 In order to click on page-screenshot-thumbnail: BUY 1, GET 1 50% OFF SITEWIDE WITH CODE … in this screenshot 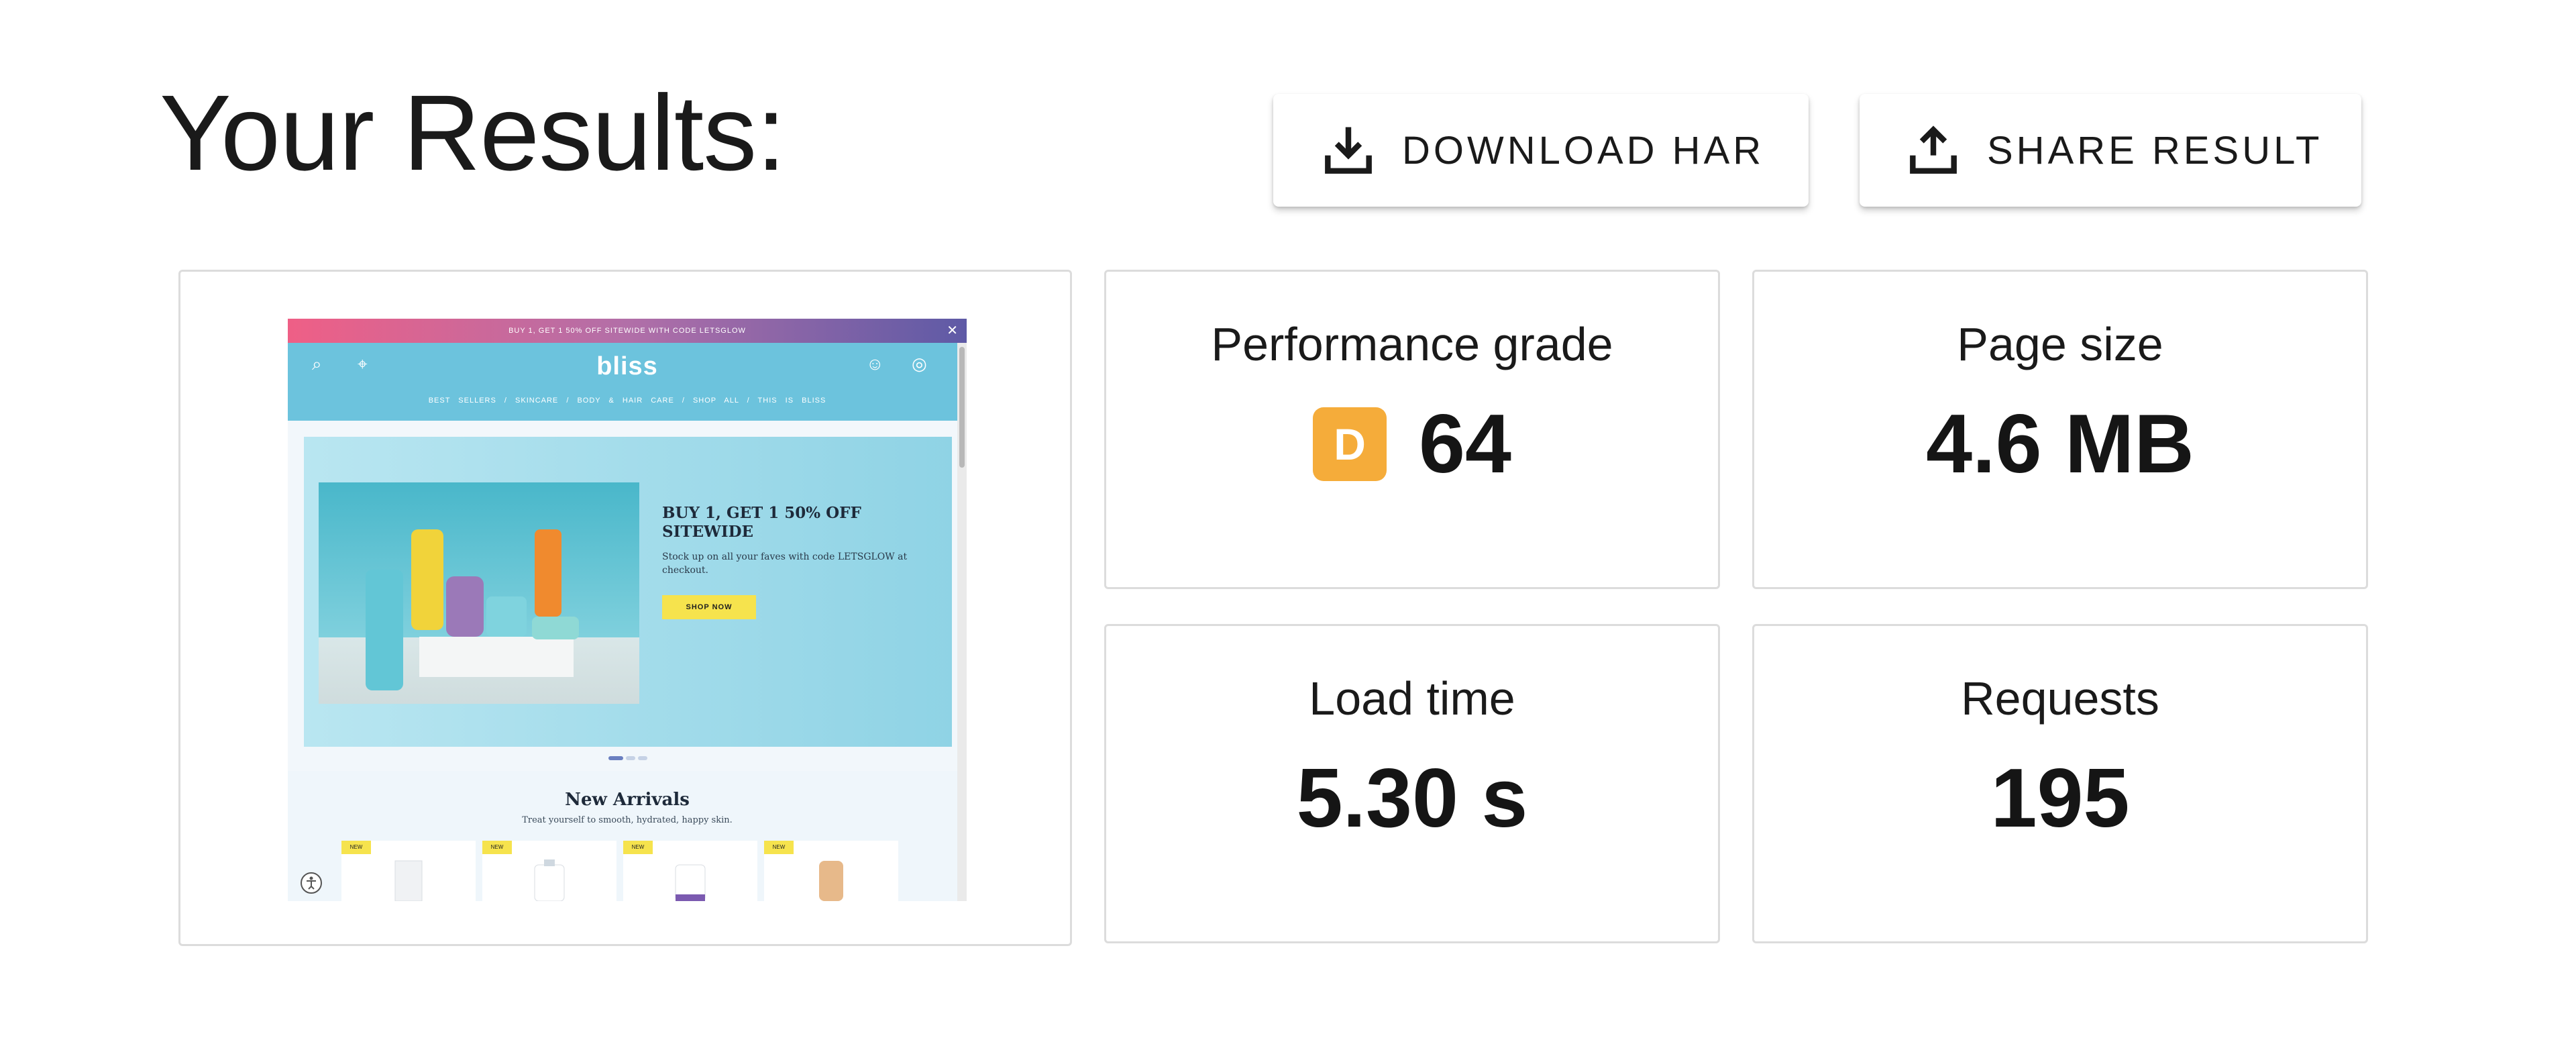, I will do `click(627, 610)`.